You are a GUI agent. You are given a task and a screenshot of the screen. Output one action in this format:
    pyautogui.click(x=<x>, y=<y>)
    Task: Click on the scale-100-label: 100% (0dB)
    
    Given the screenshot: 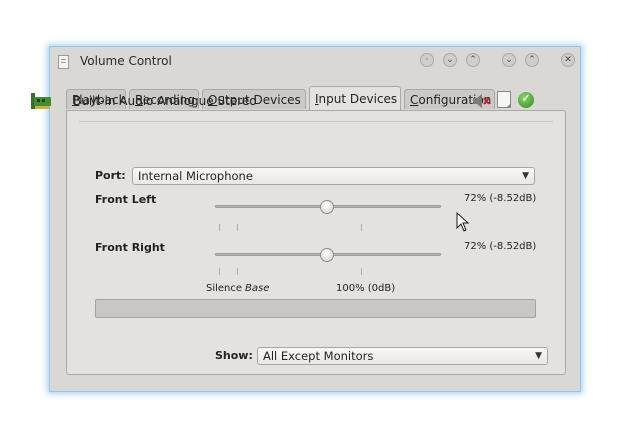 What is the action you would take?
    pyautogui.click(x=366, y=288)
    